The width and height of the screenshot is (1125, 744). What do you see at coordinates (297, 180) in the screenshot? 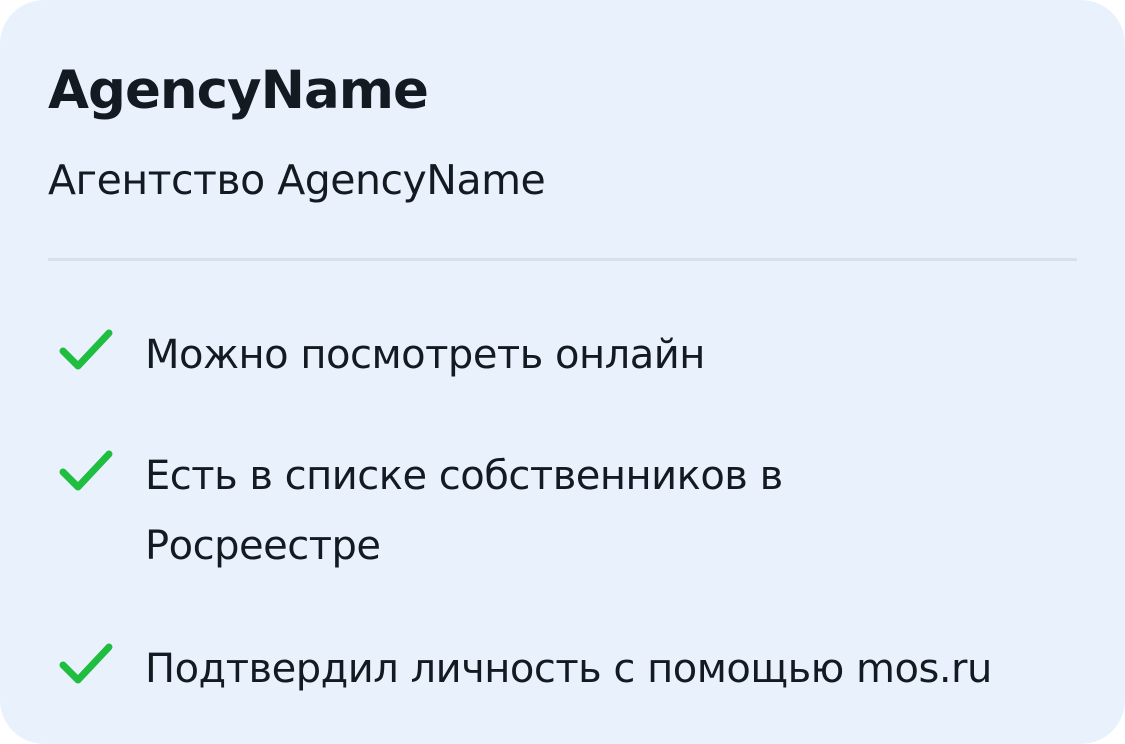
I see `agency-subtitle: Агентство AgencyName` at bounding box center [297, 180].